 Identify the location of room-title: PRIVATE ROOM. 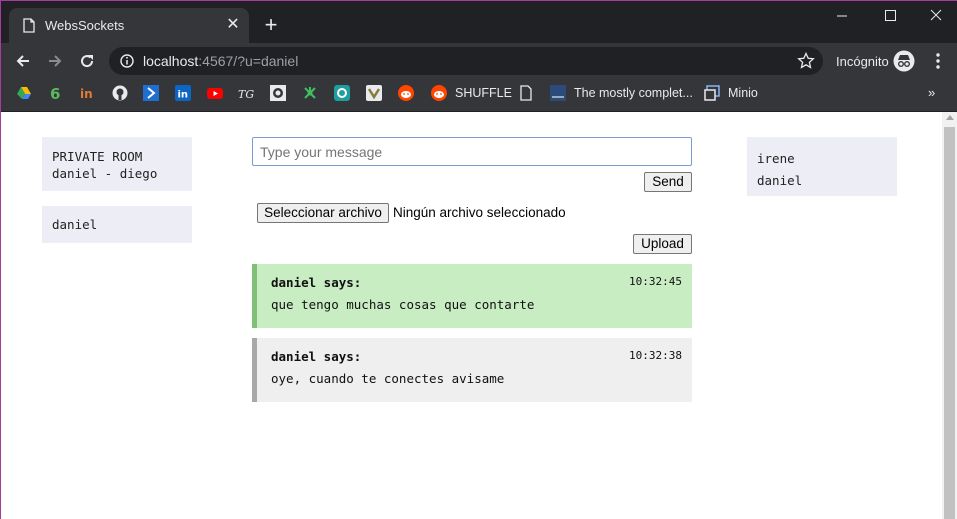
(97, 156).